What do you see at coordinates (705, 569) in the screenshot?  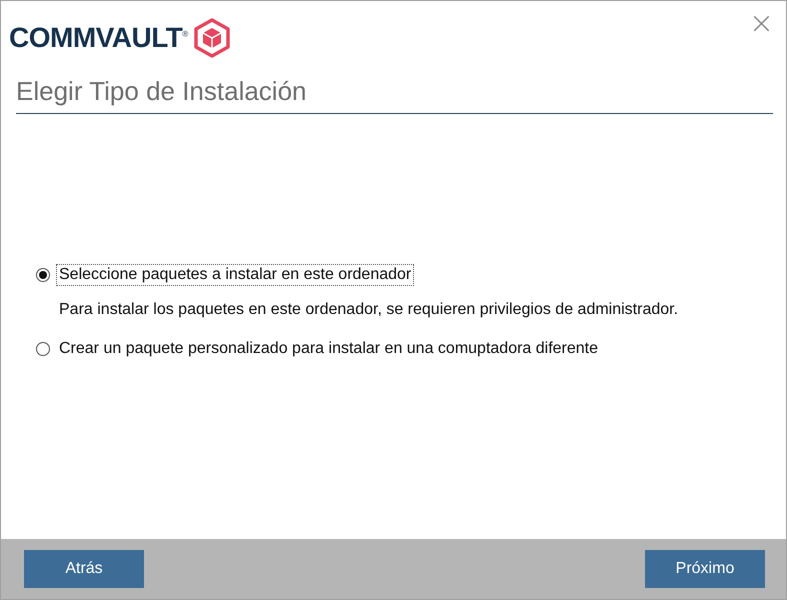 I see `next-button: Próximo` at bounding box center [705, 569].